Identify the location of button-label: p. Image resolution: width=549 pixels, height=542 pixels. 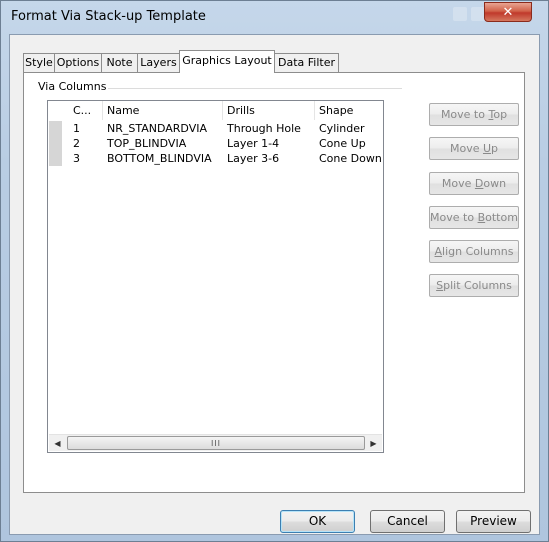
(495, 148).